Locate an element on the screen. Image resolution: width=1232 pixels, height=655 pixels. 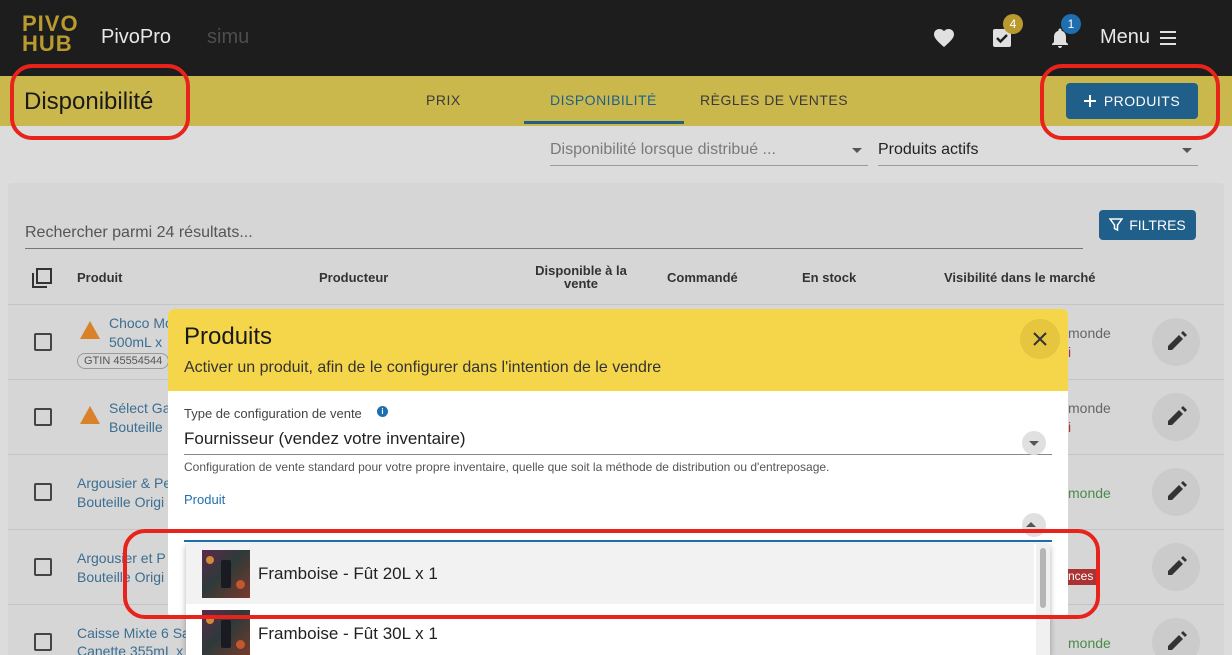
active-tab-indicator is located at coordinates (604, 122).